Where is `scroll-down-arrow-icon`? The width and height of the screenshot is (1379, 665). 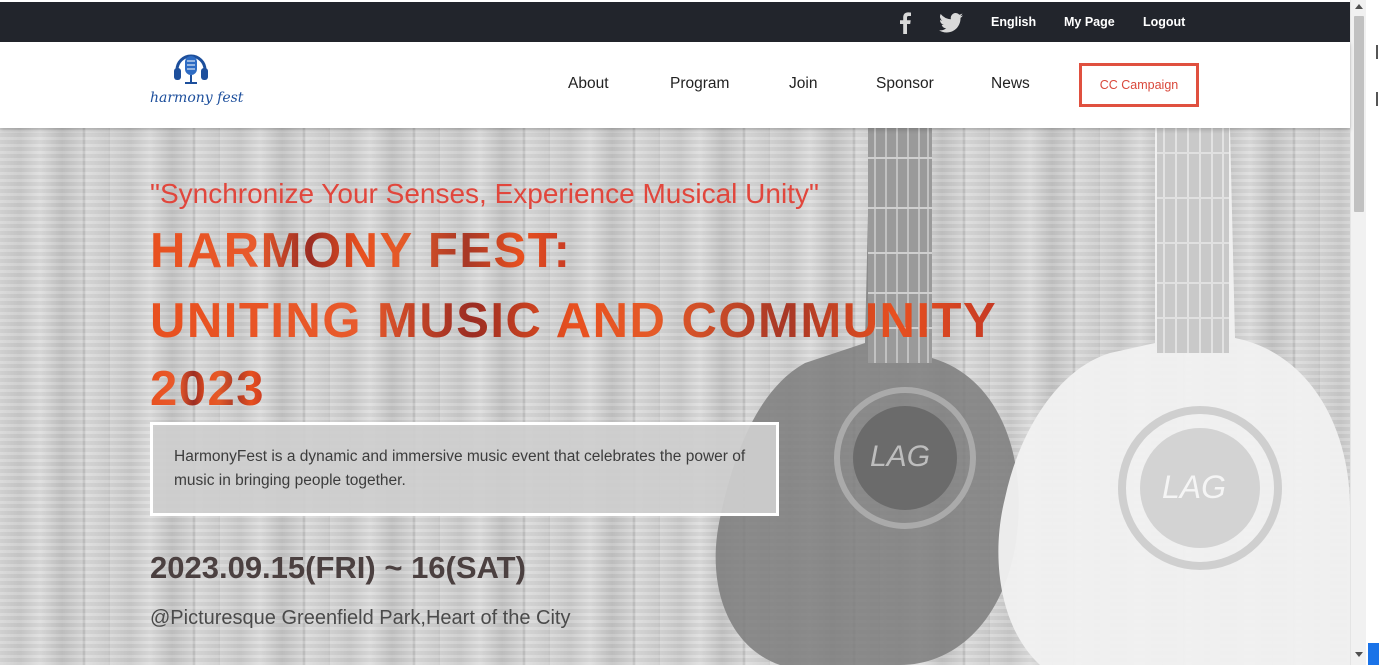
scroll-down-arrow-icon is located at coordinates (1359, 654).